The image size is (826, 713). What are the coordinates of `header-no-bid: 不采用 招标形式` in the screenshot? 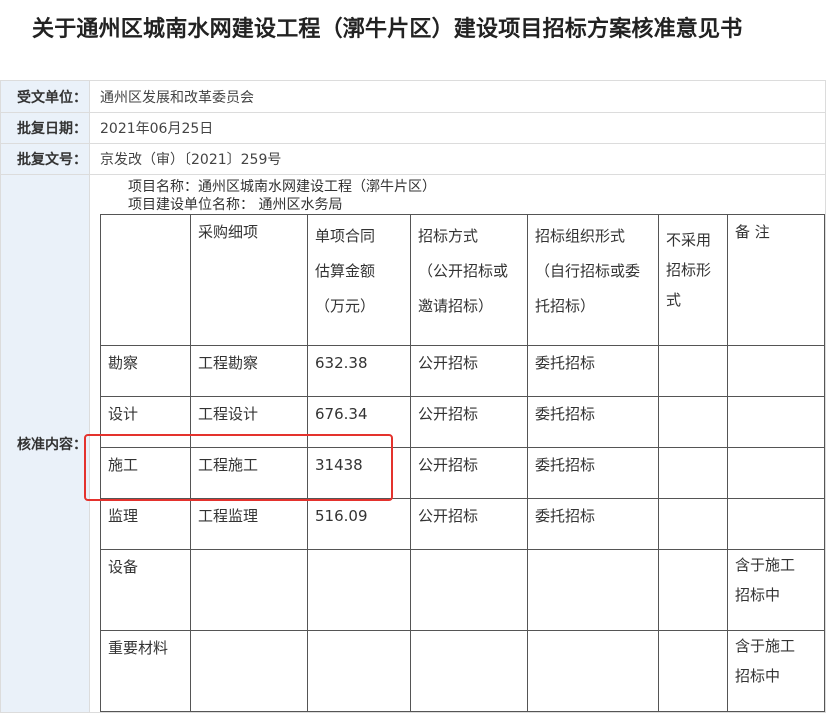 It's located at (693, 280).